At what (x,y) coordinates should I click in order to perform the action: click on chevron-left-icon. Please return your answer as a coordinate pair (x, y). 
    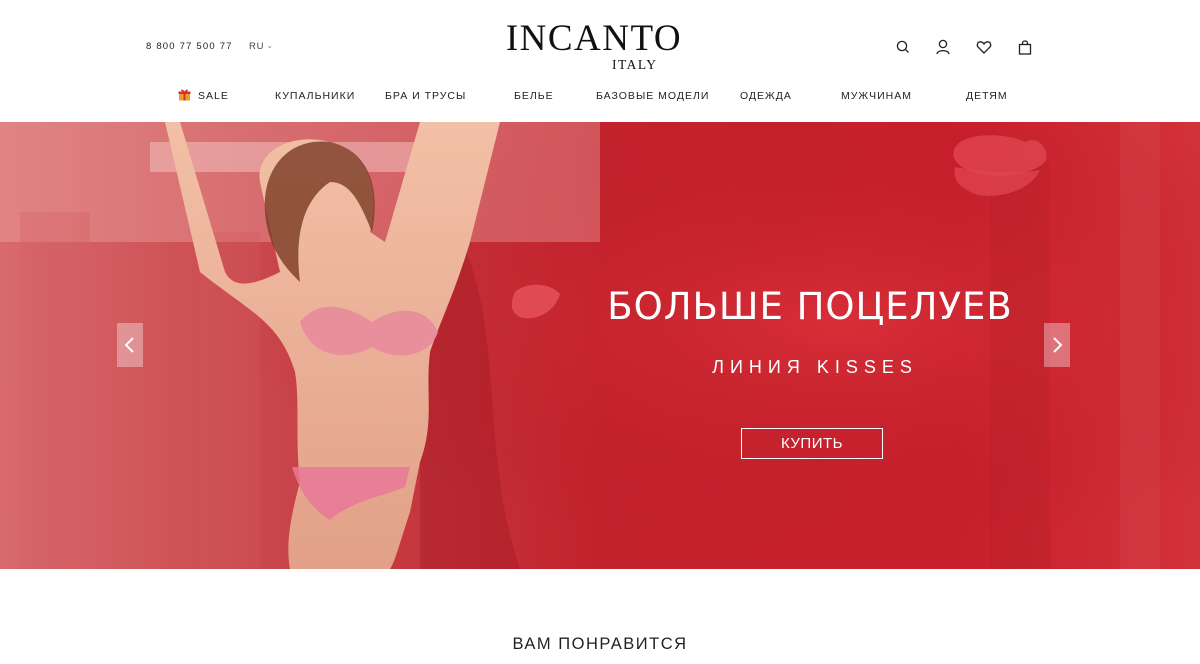
    Looking at the image, I should click on (129, 345).